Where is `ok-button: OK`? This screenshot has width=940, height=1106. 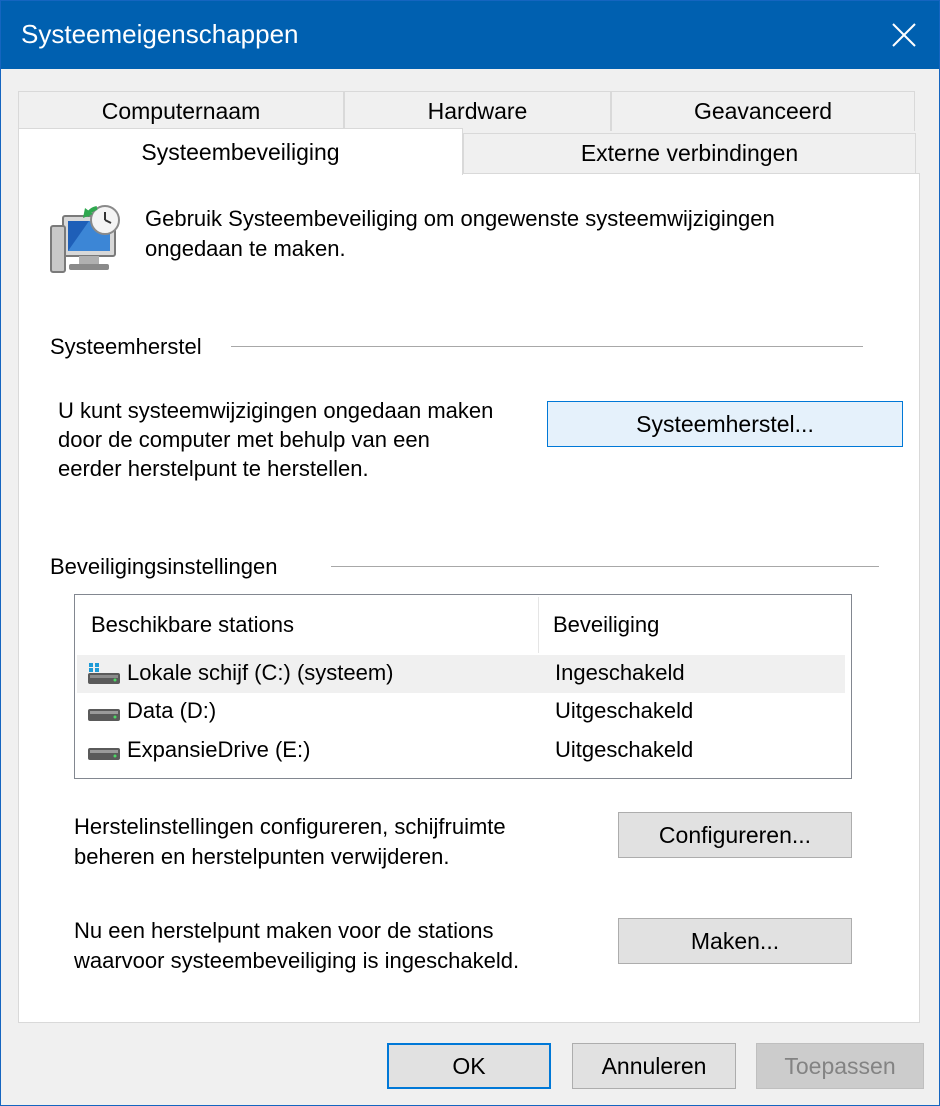
ok-button: OK is located at coordinates (469, 1066).